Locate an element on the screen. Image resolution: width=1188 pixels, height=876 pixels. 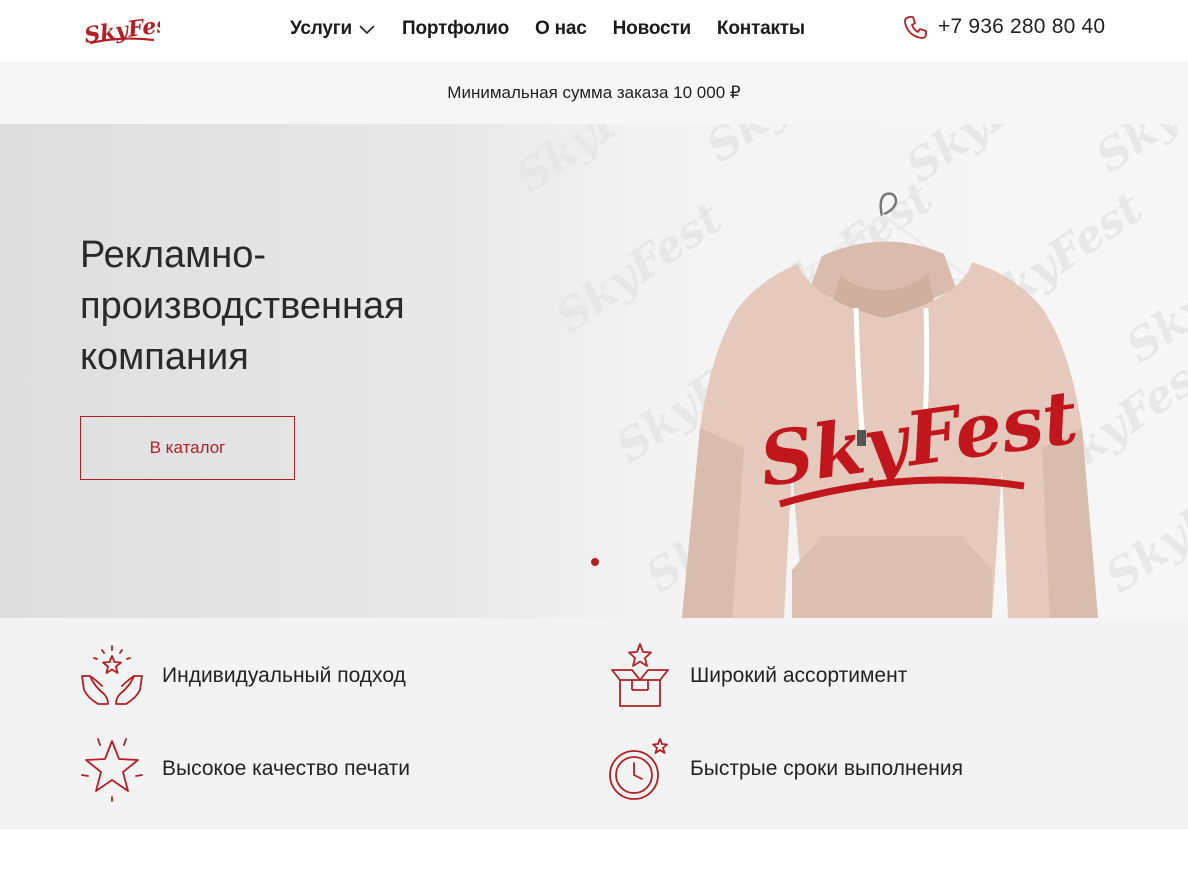
nav-item-about: О нас is located at coordinates (561, 29).